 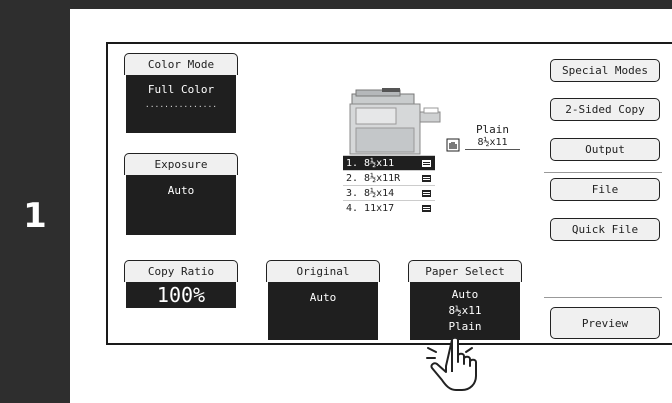 I want to click on tray-item-3: 3. 8½x14, so click(x=389, y=192).